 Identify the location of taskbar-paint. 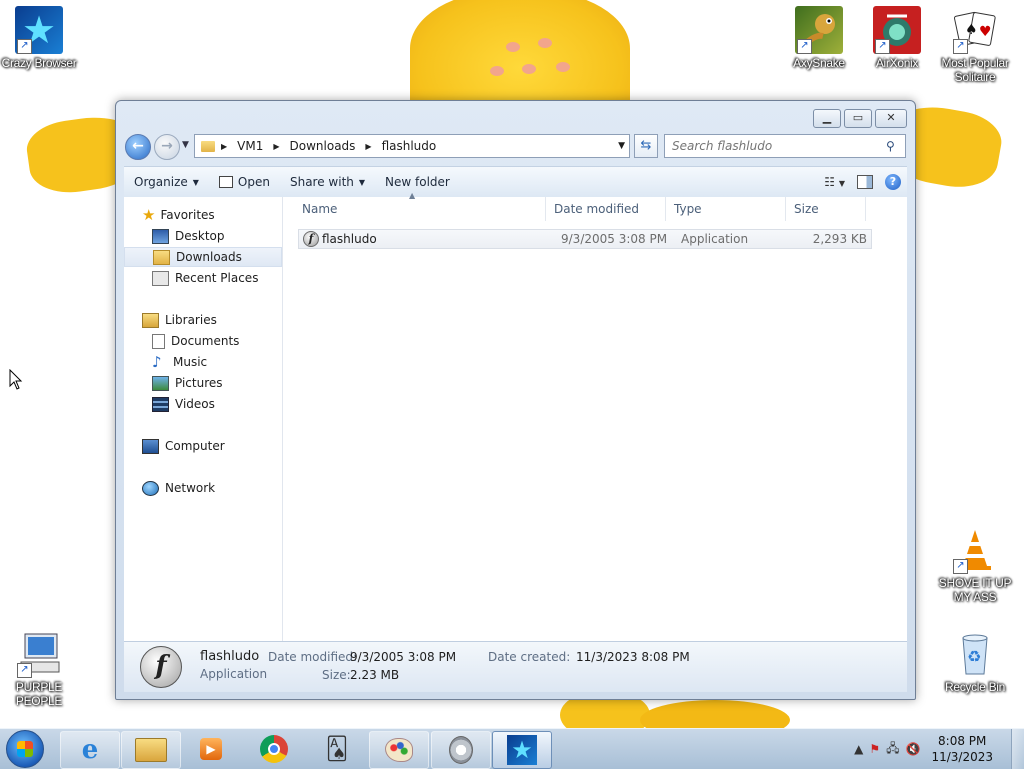
(399, 750).